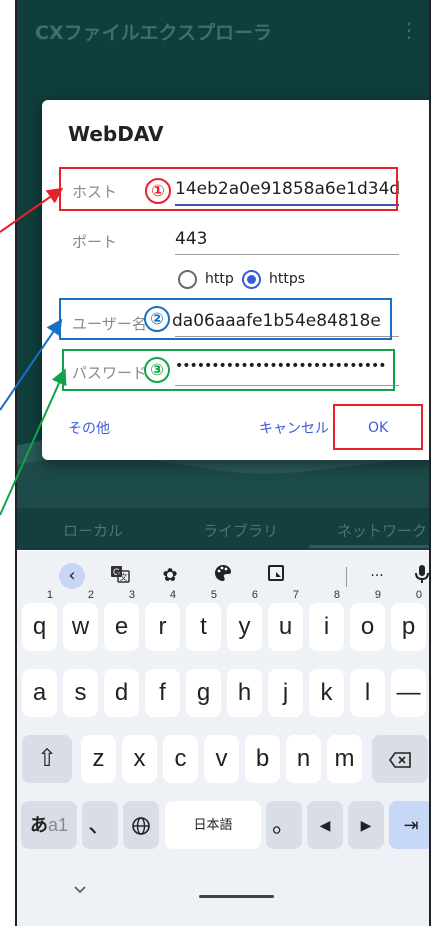 The image size is (446, 926). What do you see at coordinates (187, 279) in the screenshot?
I see `http-radio` at bounding box center [187, 279].